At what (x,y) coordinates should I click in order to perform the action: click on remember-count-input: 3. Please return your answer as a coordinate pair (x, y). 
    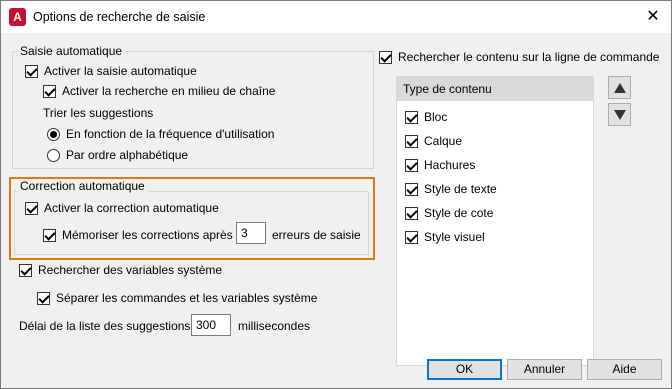
    Looking at the image, I should click on (251, 233).